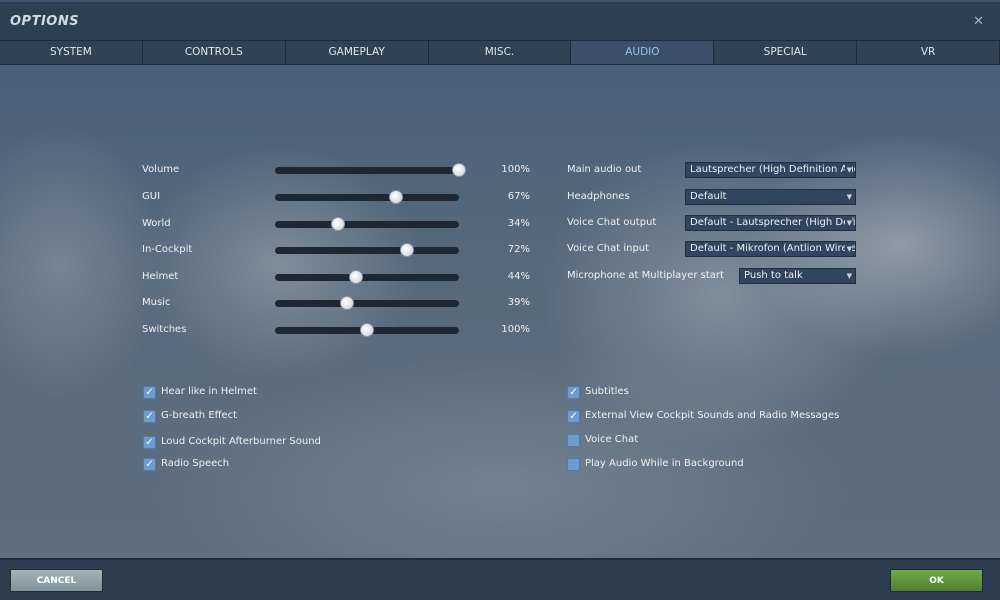  I want to click on slider-label: World, so click(156, 223).